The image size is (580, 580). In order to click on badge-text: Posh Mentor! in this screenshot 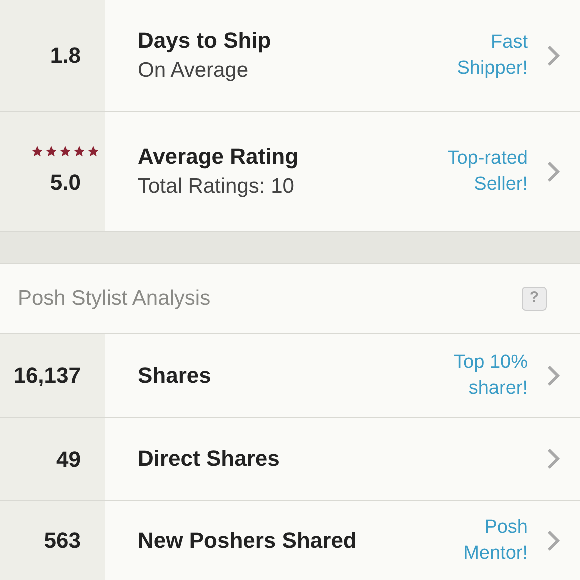, I will do `click(496, 541)`.